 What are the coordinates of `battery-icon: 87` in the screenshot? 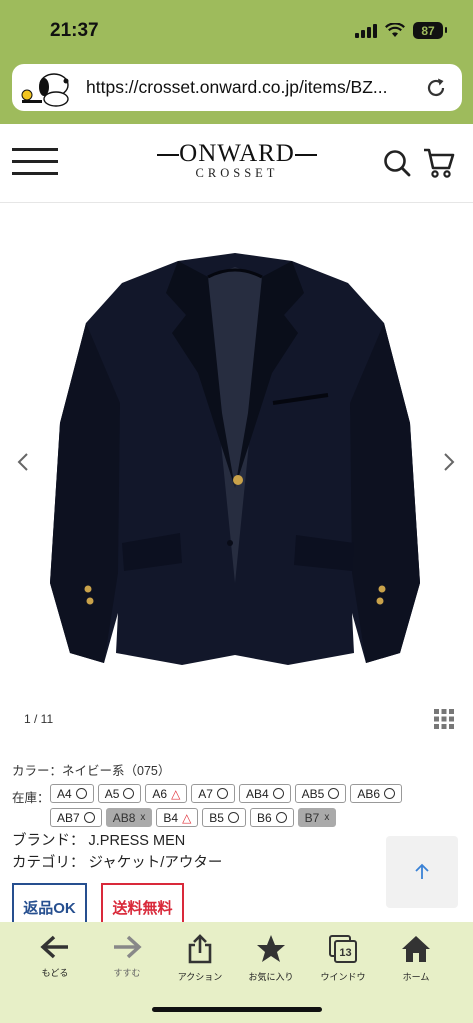 It's located at (430, 30).